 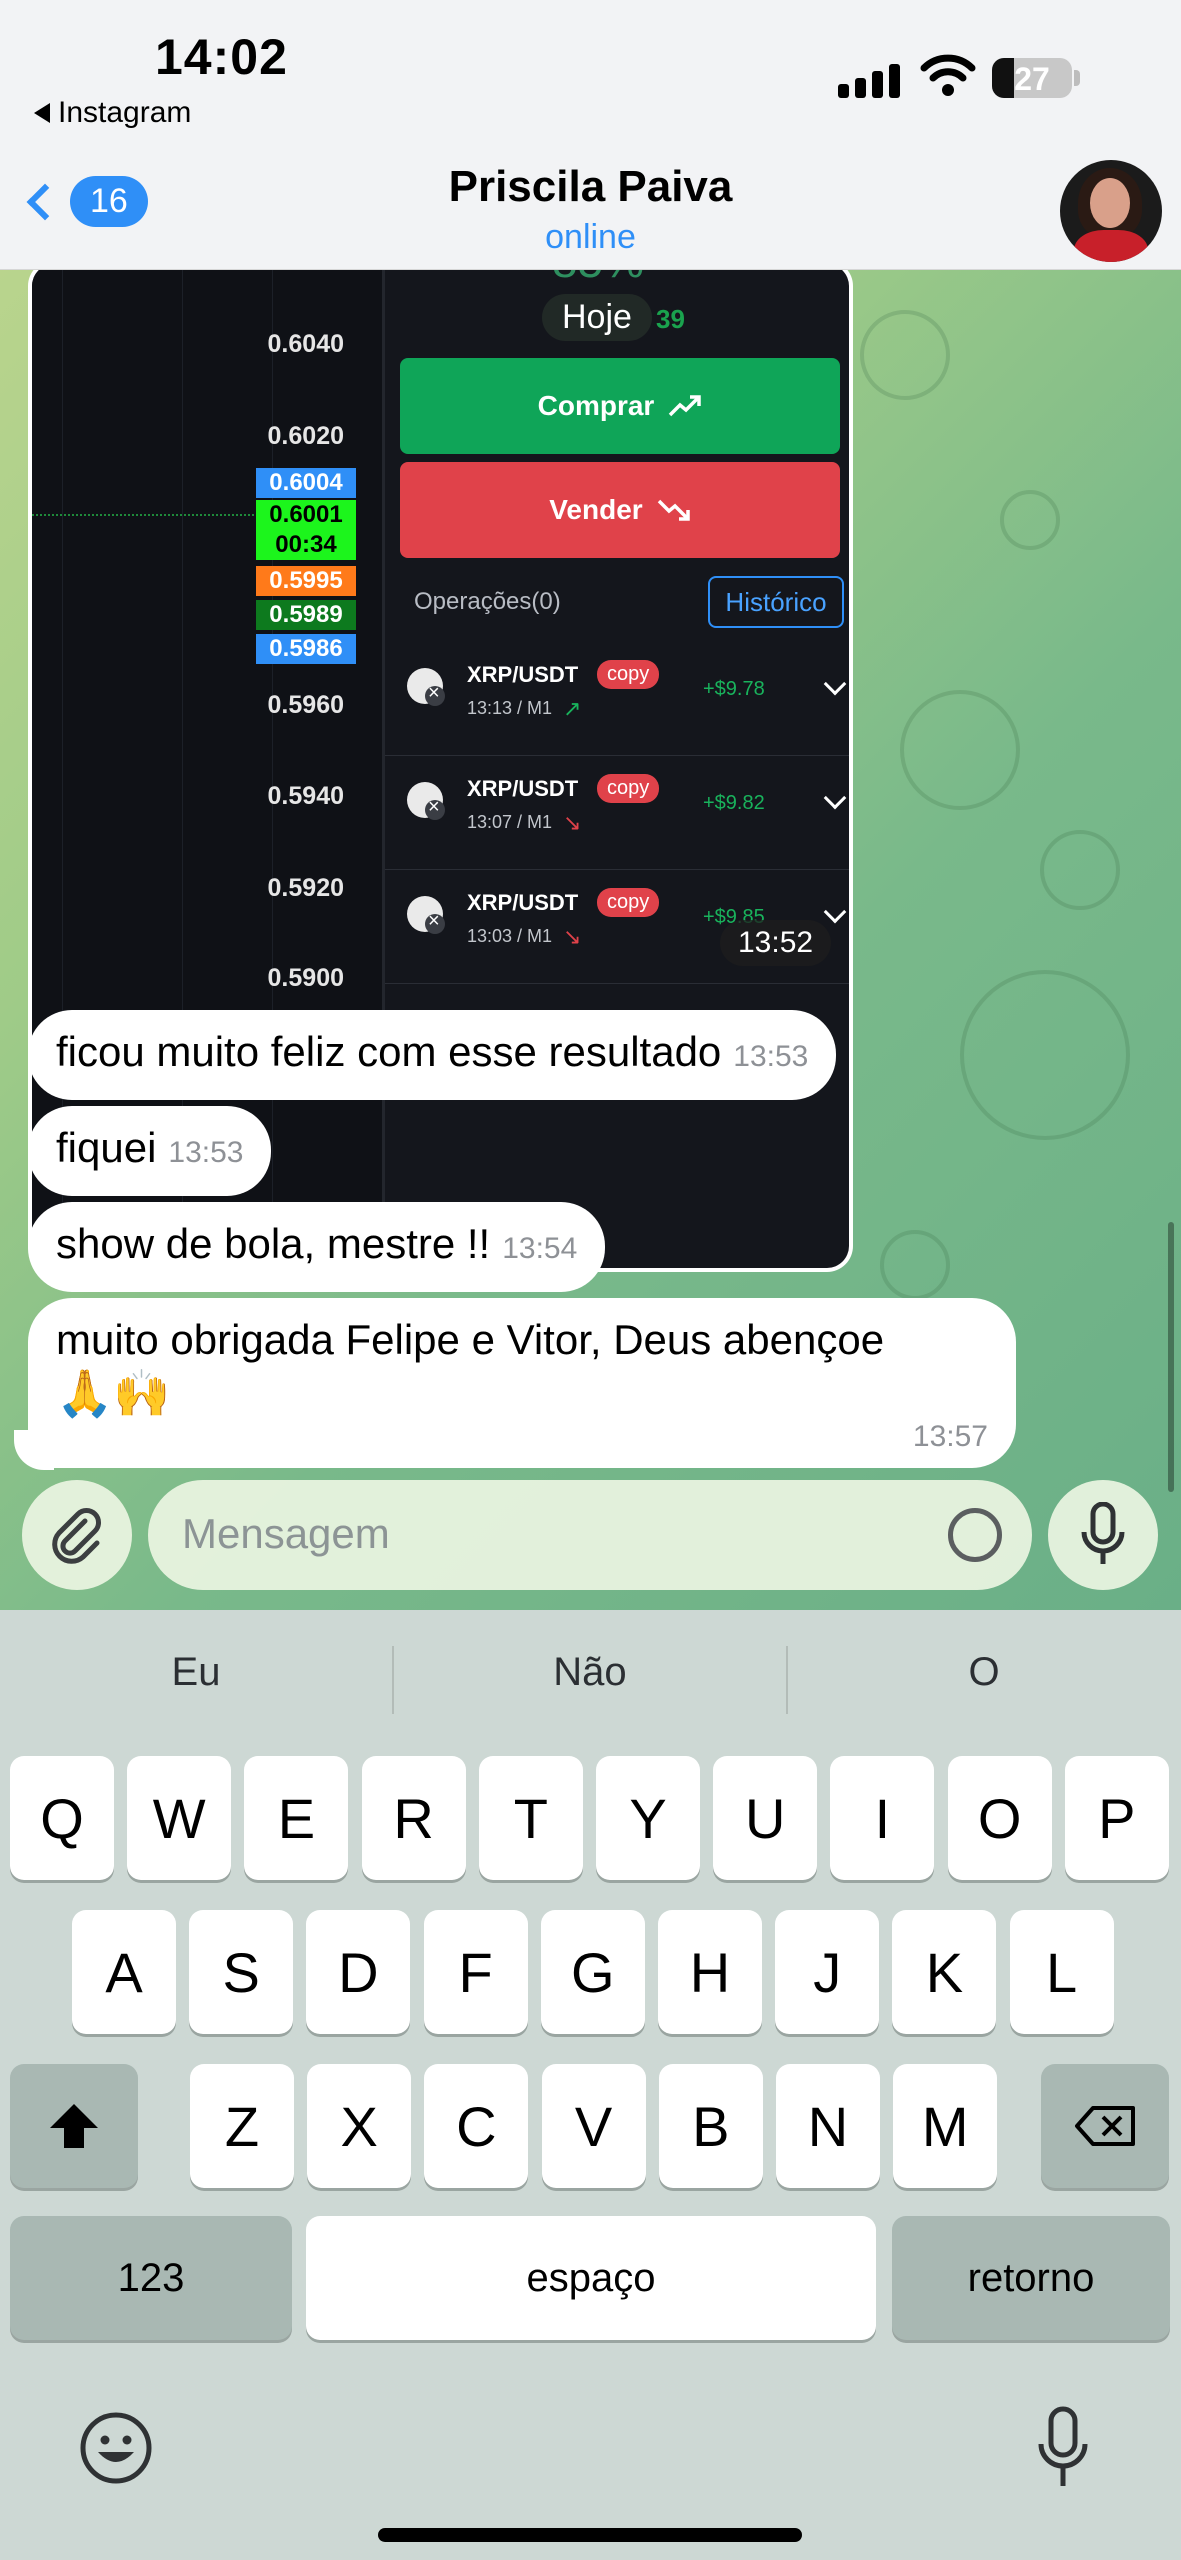 What do you see at coordinates (475, 1972) in the screenshot?
I see `key-f: F` at bounding box center [475, 1972].